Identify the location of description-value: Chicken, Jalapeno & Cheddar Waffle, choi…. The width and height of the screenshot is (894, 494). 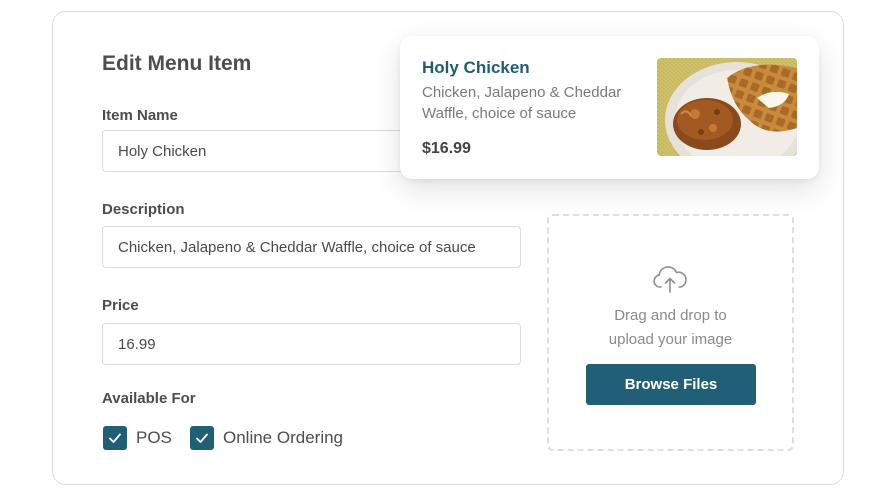
(297, 247).